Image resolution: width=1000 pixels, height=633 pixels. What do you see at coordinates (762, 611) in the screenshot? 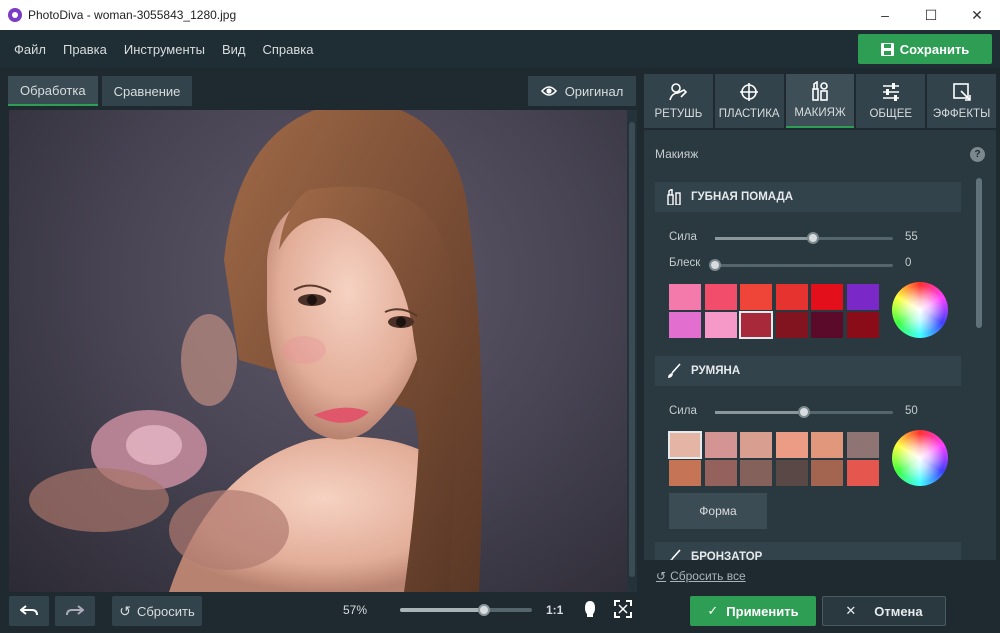
I see `apply-label: Применить` at bounding box center [762, 611].